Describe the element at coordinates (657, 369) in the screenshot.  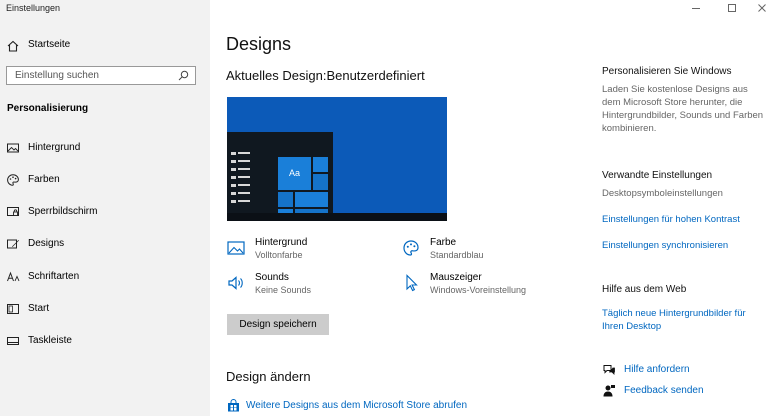
I see `get-help-label: Hilfe anfordern` at that location.